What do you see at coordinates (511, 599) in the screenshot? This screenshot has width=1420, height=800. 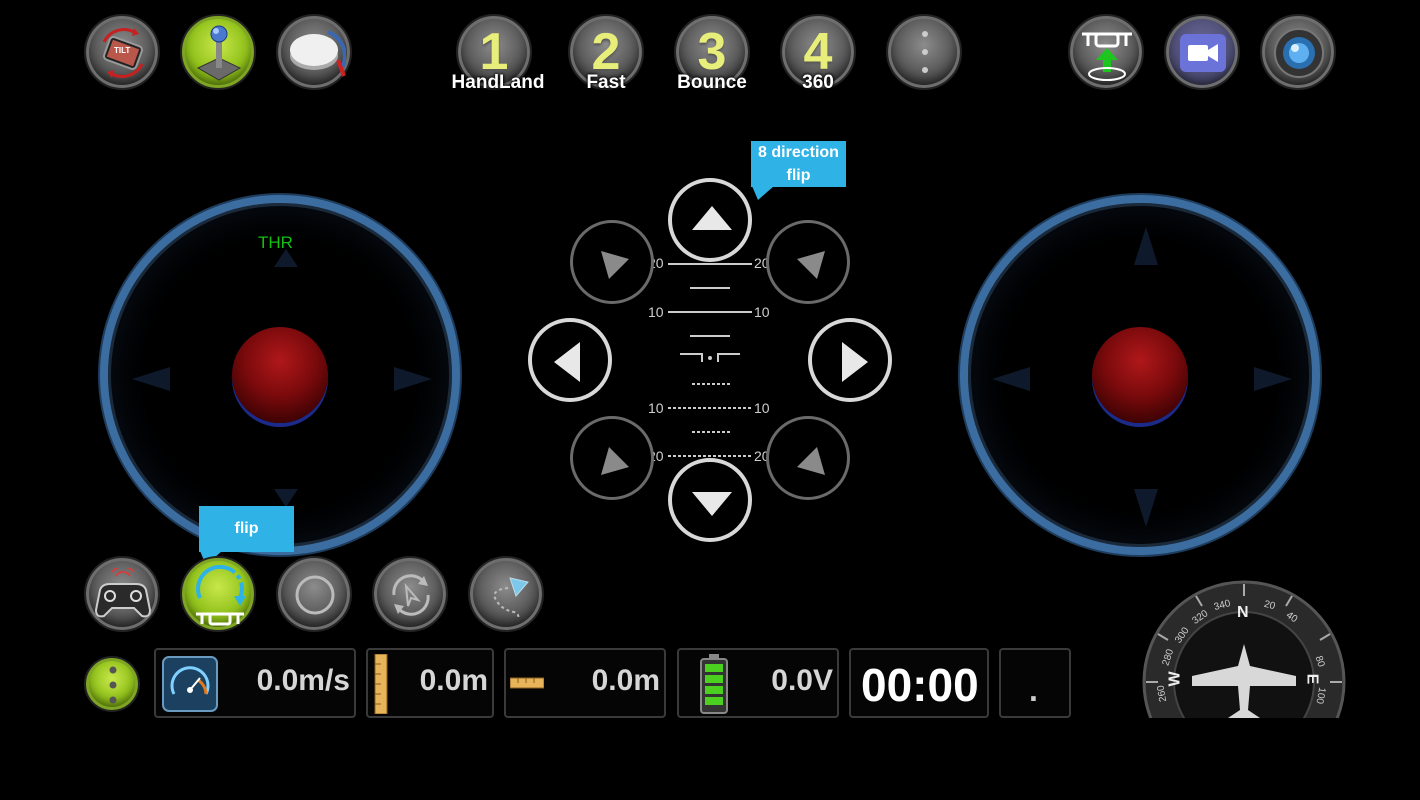 I see `path-plan-icon` at bounding box center [511, 599].